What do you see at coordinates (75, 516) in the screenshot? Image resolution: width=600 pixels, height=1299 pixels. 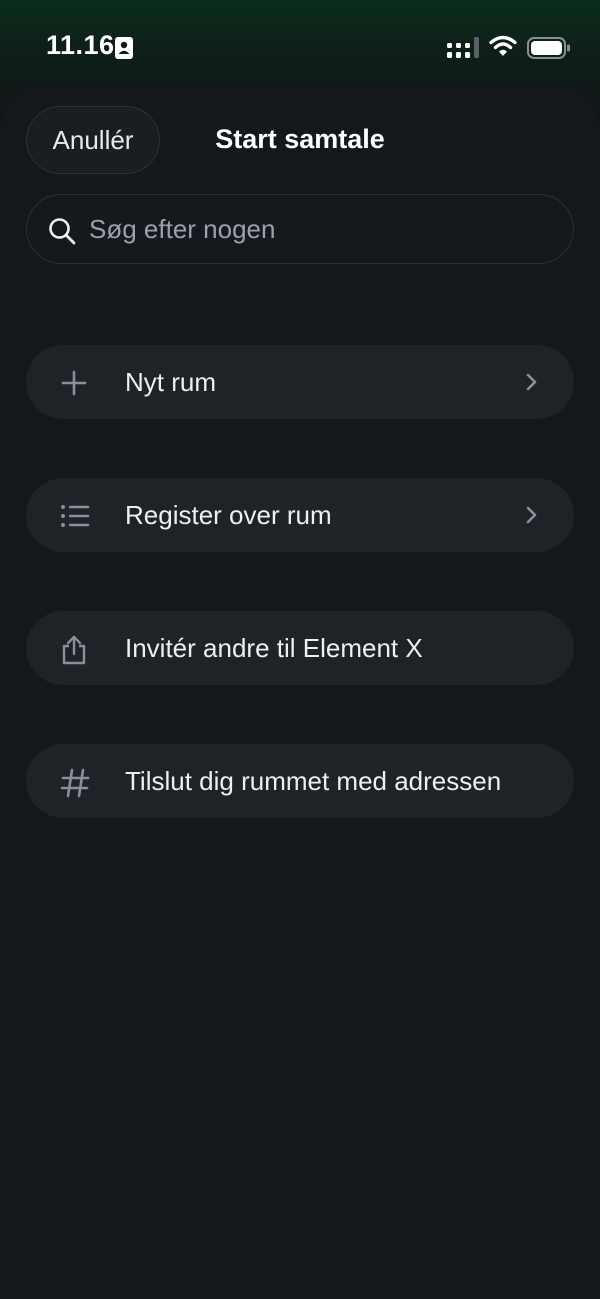 I see `list-icon` at bounding box center [75, 516].